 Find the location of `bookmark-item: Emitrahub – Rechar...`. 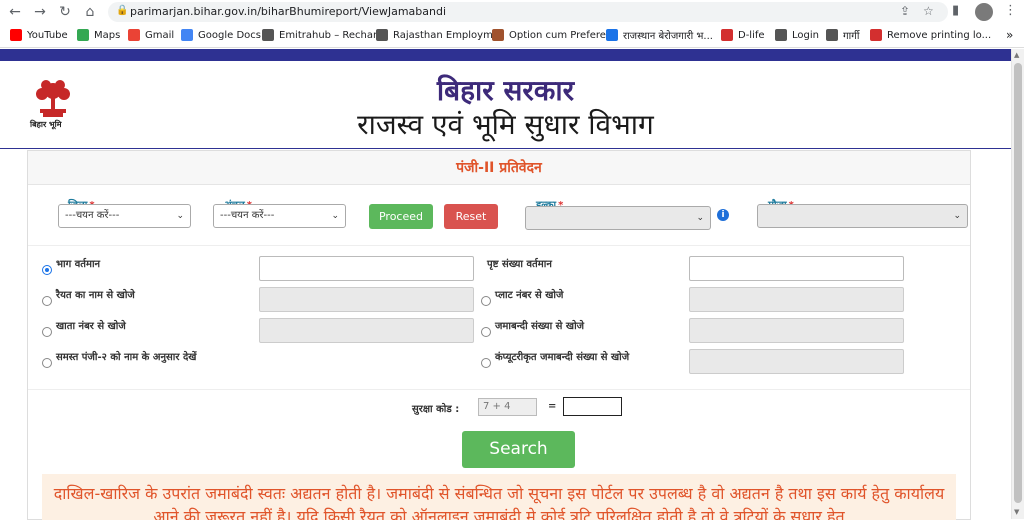

bookmark-item: Emitrahub – Rechar... is located at coordinates (324, 35).